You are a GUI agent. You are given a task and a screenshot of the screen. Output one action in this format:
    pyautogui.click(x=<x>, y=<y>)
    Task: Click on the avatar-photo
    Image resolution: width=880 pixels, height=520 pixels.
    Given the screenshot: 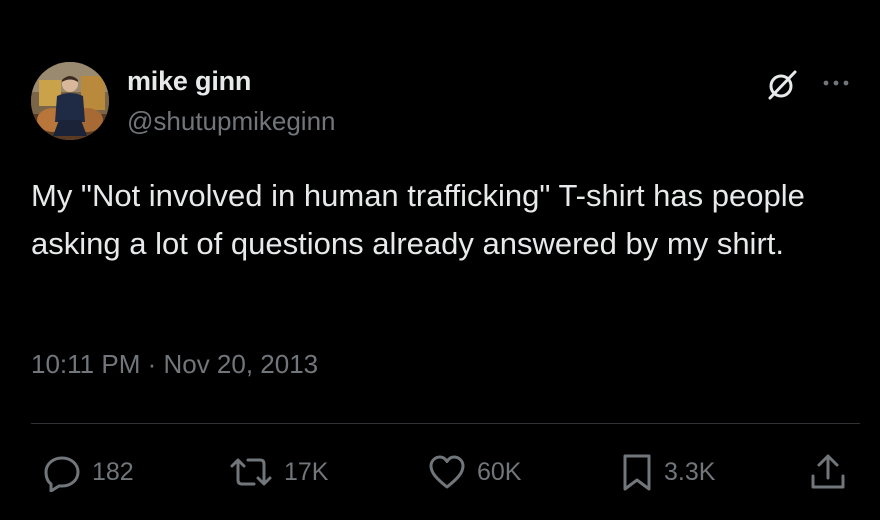 What is the action you would take?
    pyautogui.click(x=70, y=101)
    